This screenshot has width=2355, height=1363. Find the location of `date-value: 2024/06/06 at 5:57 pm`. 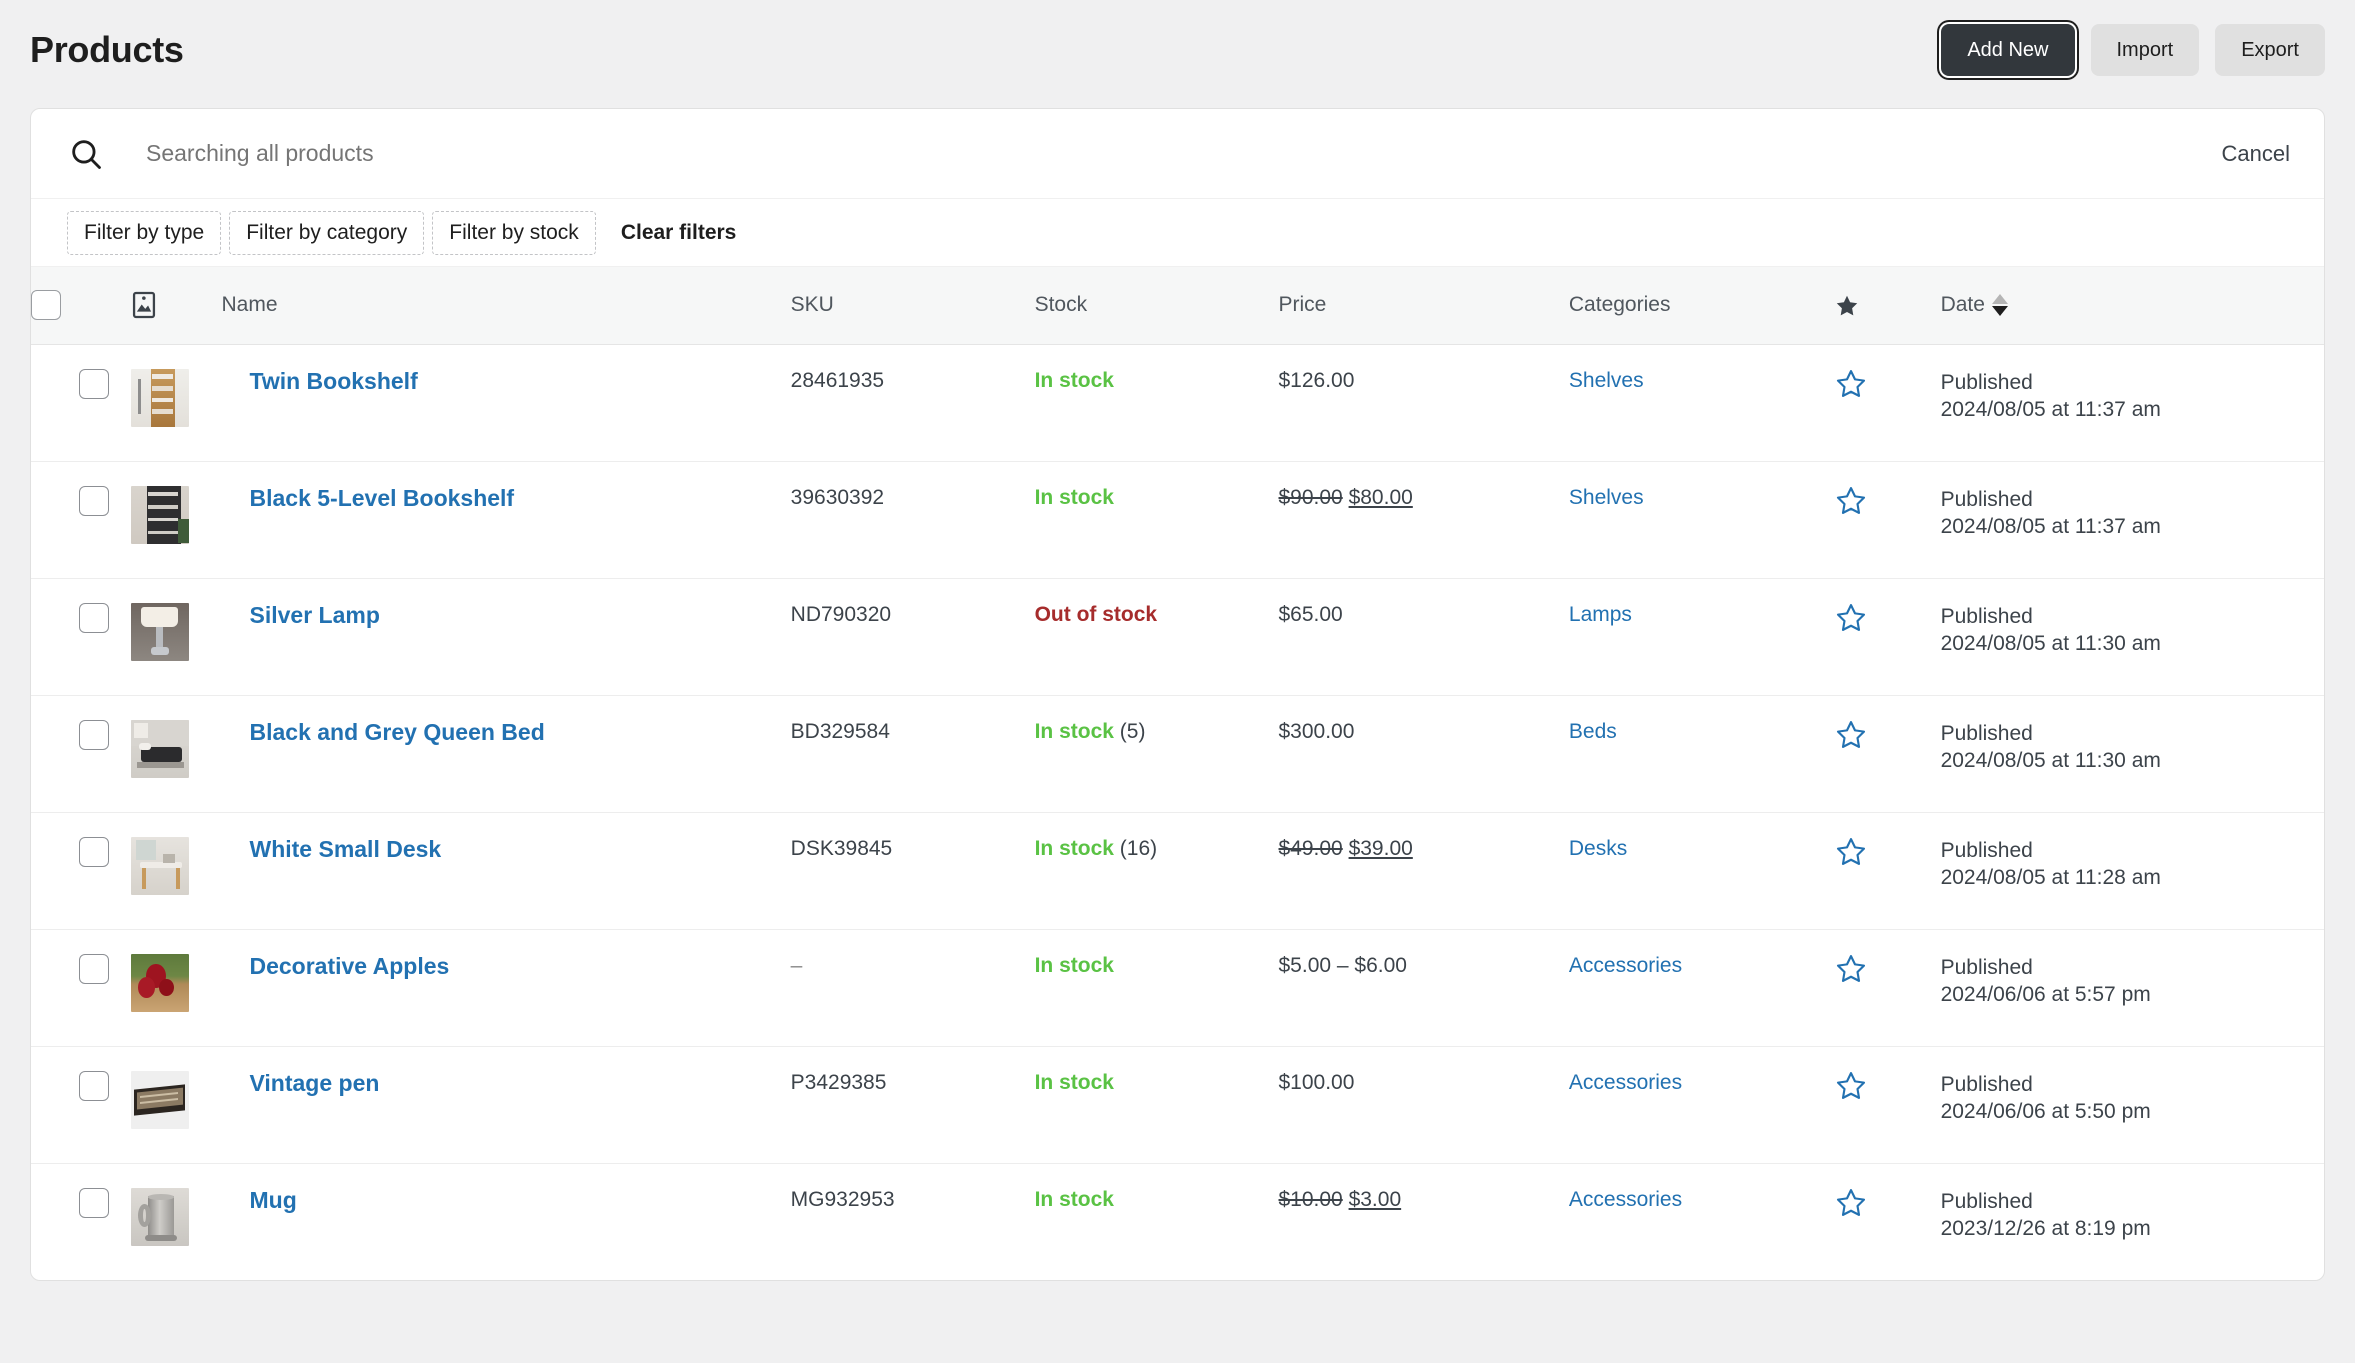

date-value: 2024/06/06 at 5:57 pm is located at coordinates (2045, 995).